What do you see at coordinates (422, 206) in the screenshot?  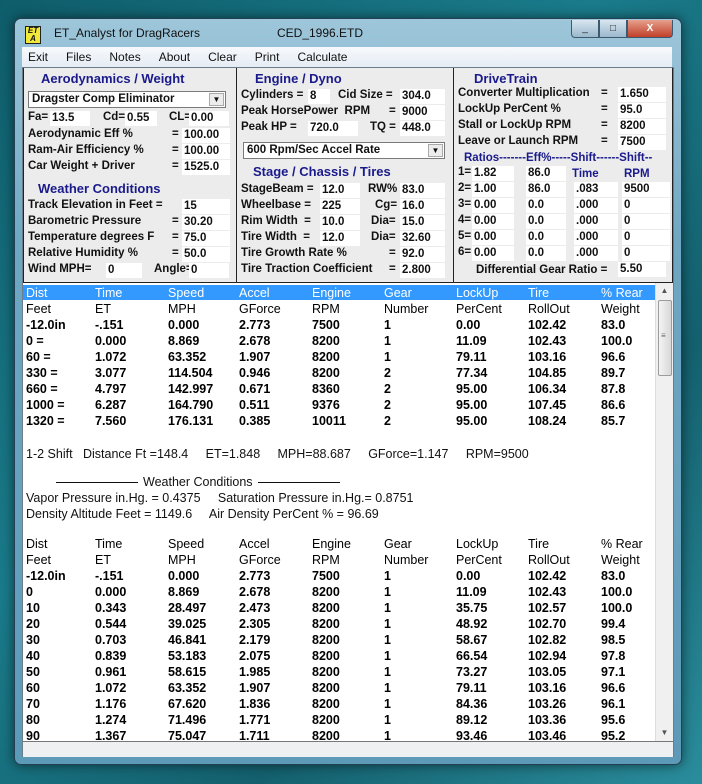 I see `cg-input: 16.0` at bounding box center [422, 206].